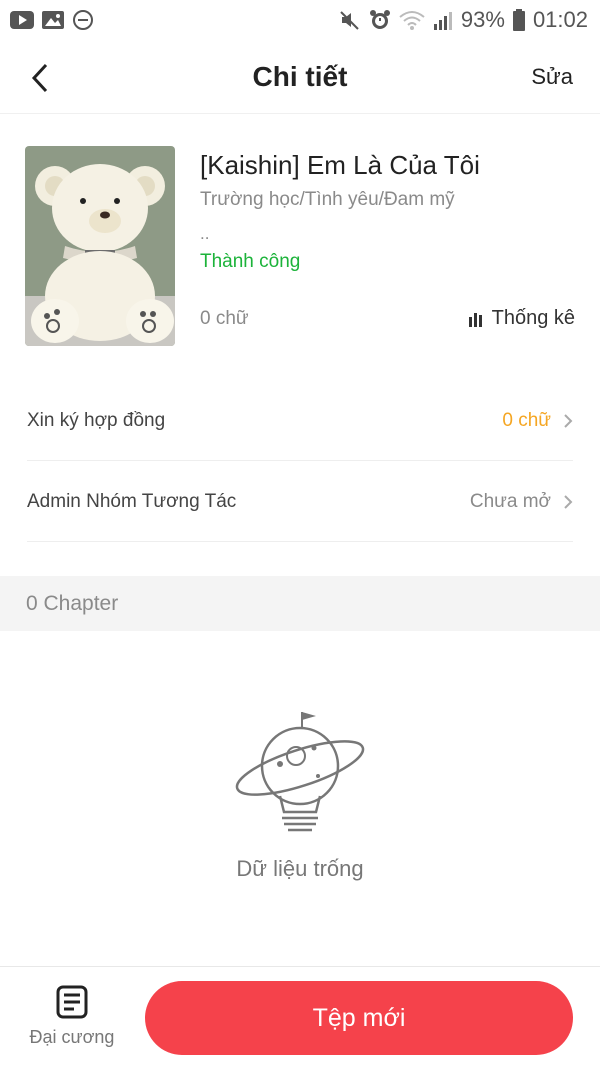 This screenshot has width=600, height=1067. I want to click on book-description: .., so click(205, 233).